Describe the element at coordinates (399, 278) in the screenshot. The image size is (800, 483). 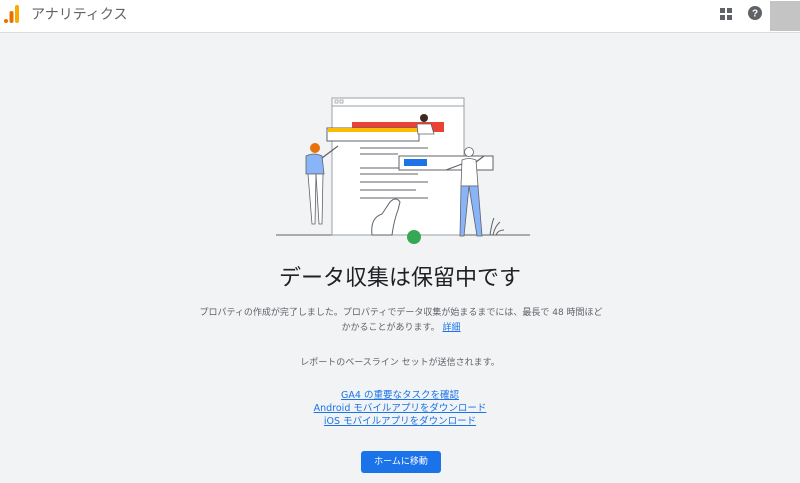
I see `page-title: データ収集は保留中です` at that location.